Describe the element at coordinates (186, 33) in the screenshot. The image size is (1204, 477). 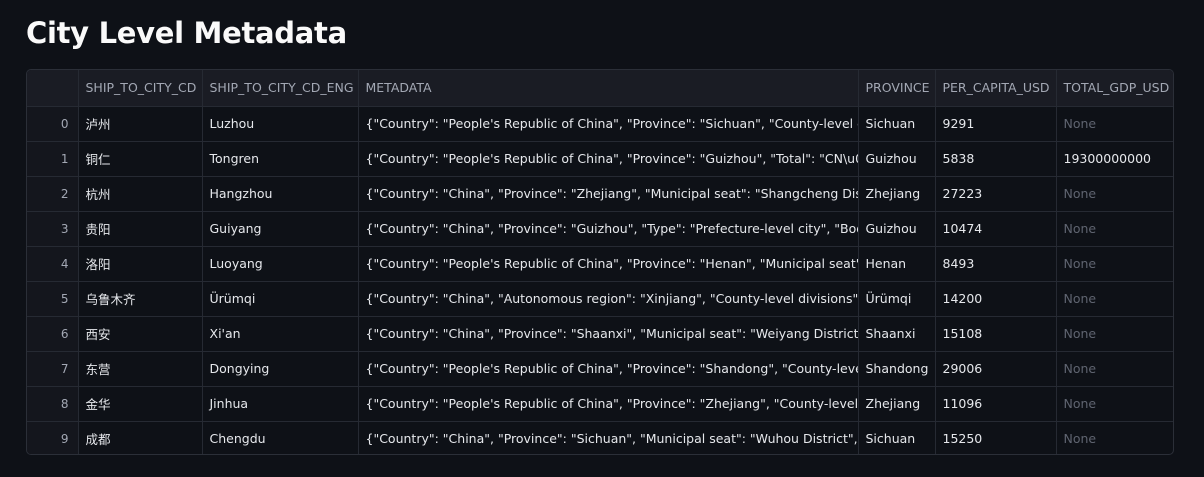
I see `page-title: City Level Metadata` at that location.